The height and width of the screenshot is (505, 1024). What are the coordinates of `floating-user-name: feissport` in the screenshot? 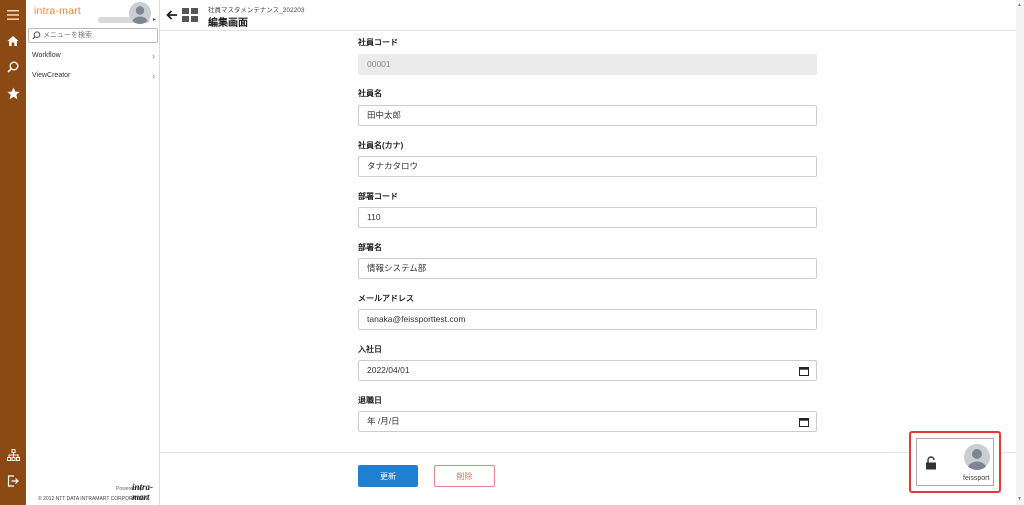 It's located at (976, 478).